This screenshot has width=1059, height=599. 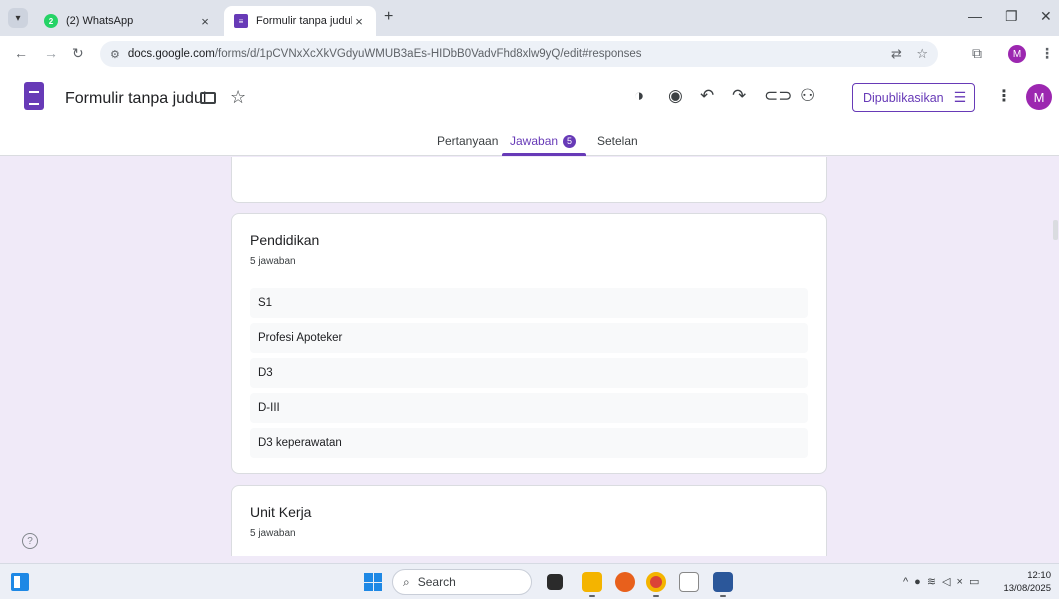 What do you see at coordinates (617, 141) in the screenshot?
I see `tab-settings: Setelan` at bounding box center [617, 141].